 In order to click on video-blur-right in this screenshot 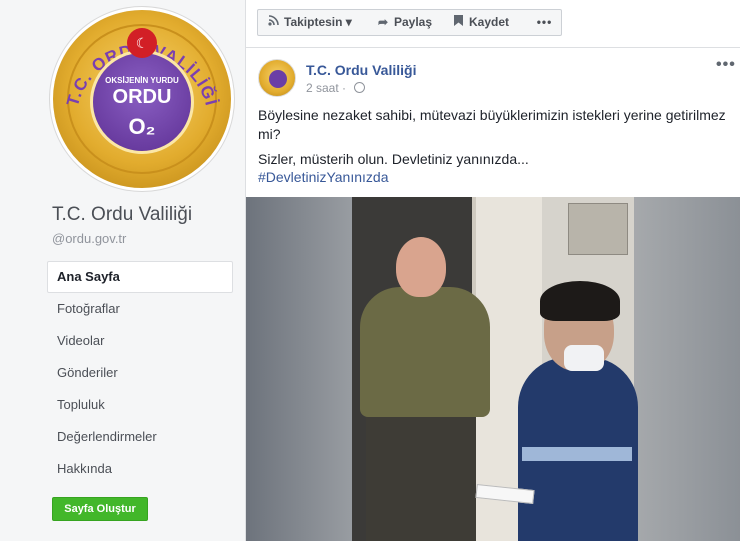, I will do `click(687, 369)`.